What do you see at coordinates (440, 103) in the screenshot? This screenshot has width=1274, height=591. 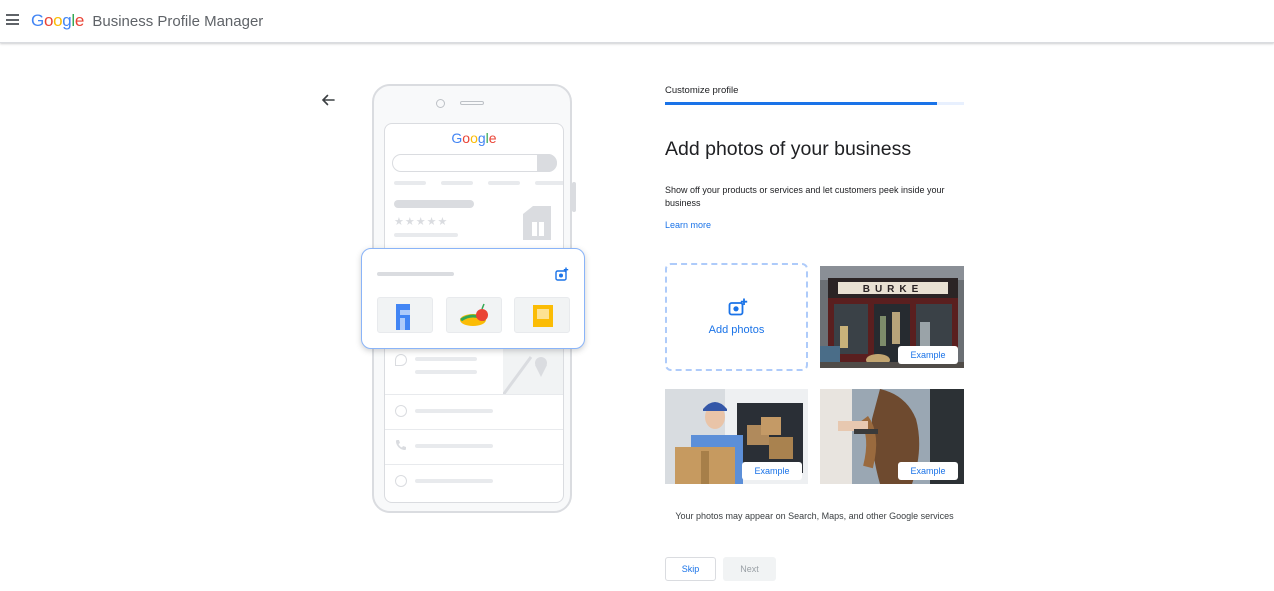 I see `phone-camera-icon` at bounding box center [440, 103].